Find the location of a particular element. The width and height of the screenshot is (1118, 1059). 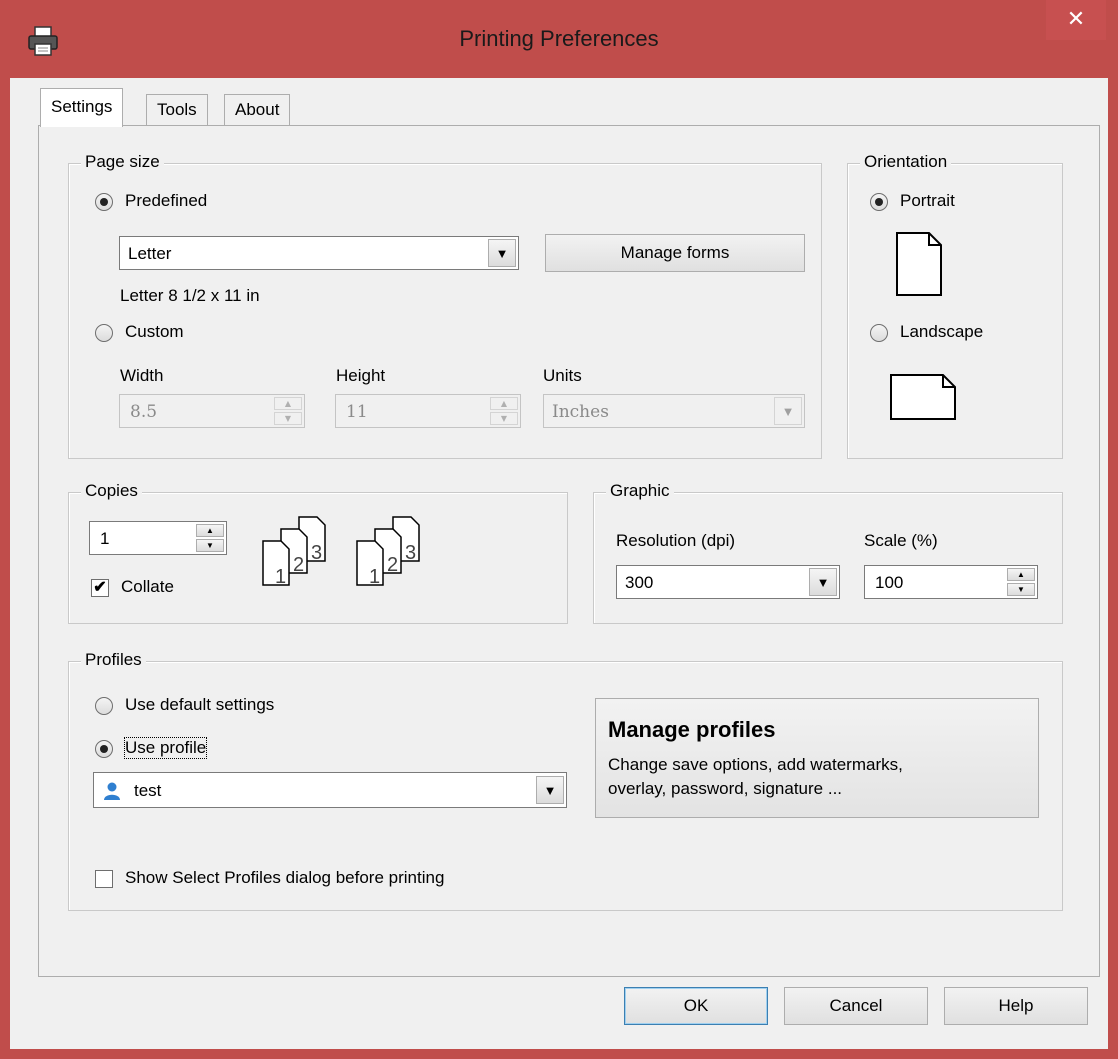

scale-stepper: 100 ▲ ▼ is located at coordinates (951, 582).